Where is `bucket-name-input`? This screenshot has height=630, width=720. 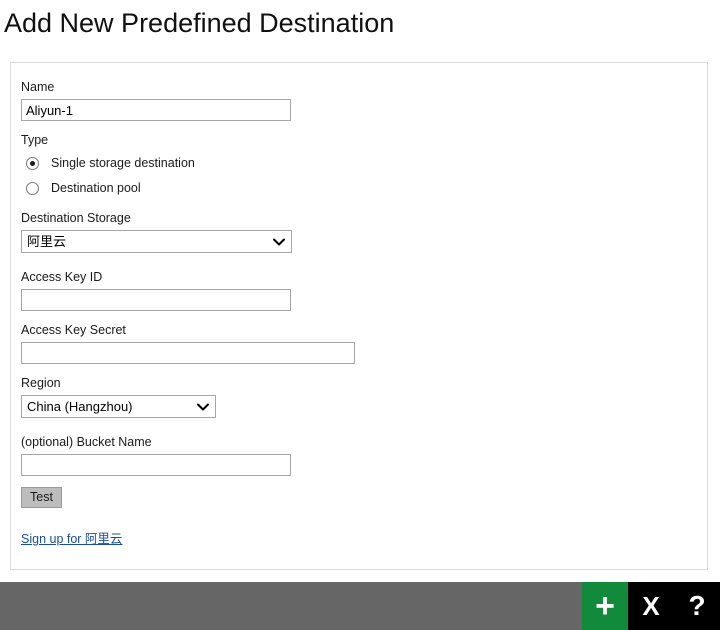 bucket-name-input is located at coordinates (156, 465).